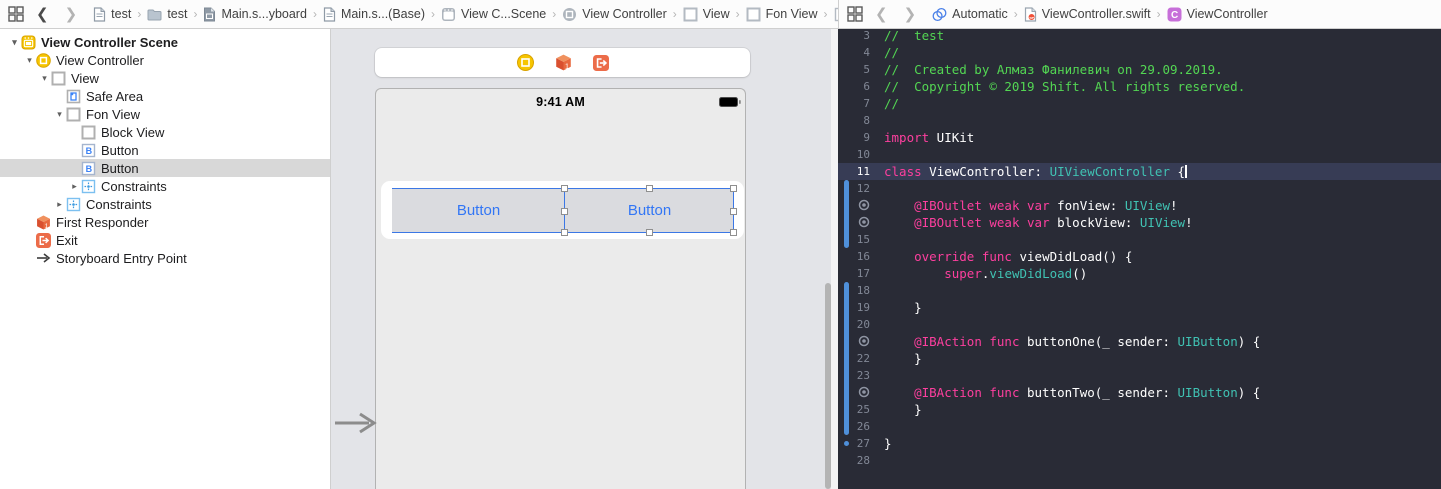 Image resolution: width=1441 pixels, height=489 pixels. What do you see at coordinates (970, 14) in the screenshot?
I see `breadcrumb-automatic: Automatic` at bounding box center [970, 14].